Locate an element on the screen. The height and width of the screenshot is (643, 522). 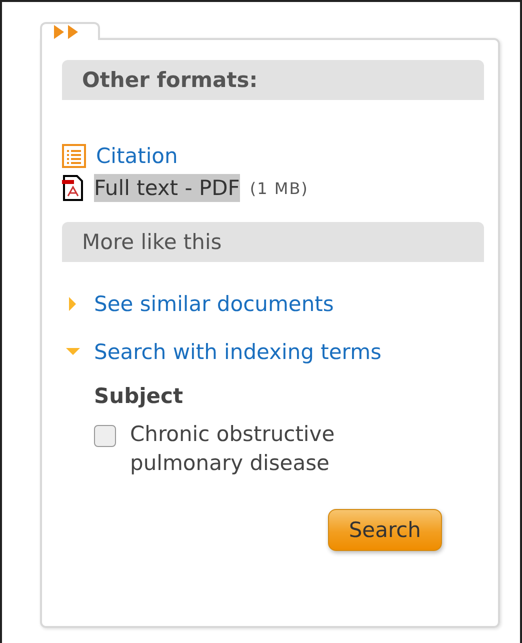
format-link: Full text - PDF is located at coordinates (167, 188).